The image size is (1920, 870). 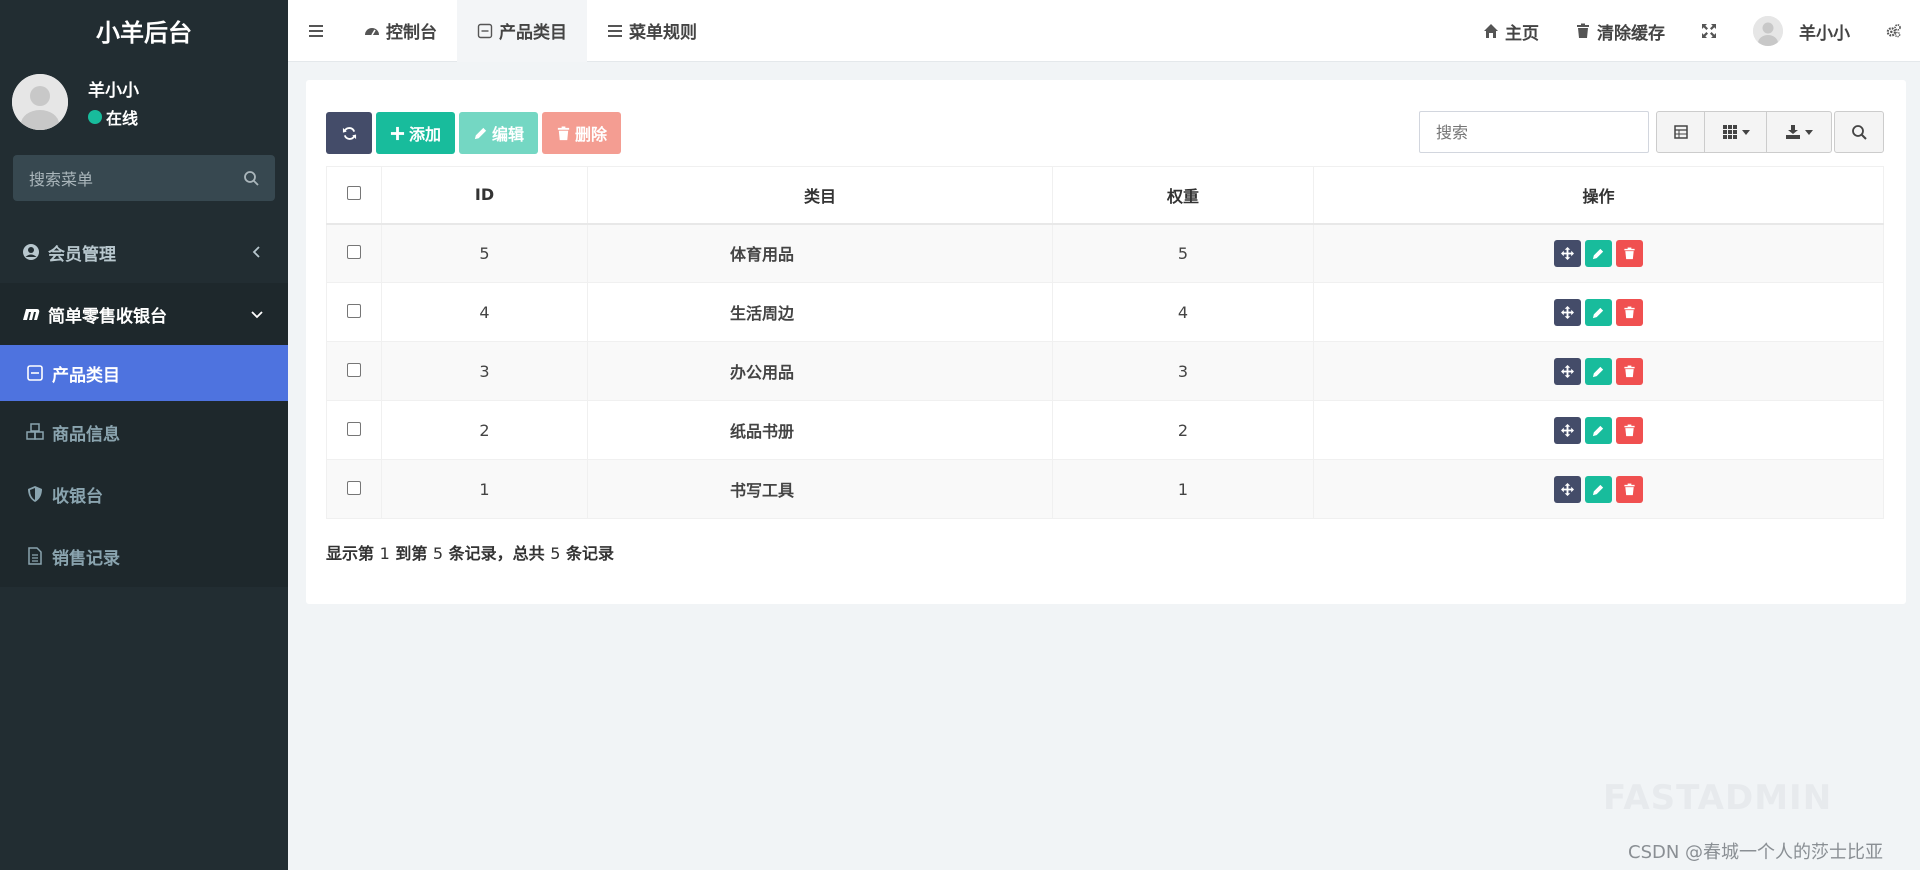 I want to click on cell-id: 4, so click(x=484, y=312).